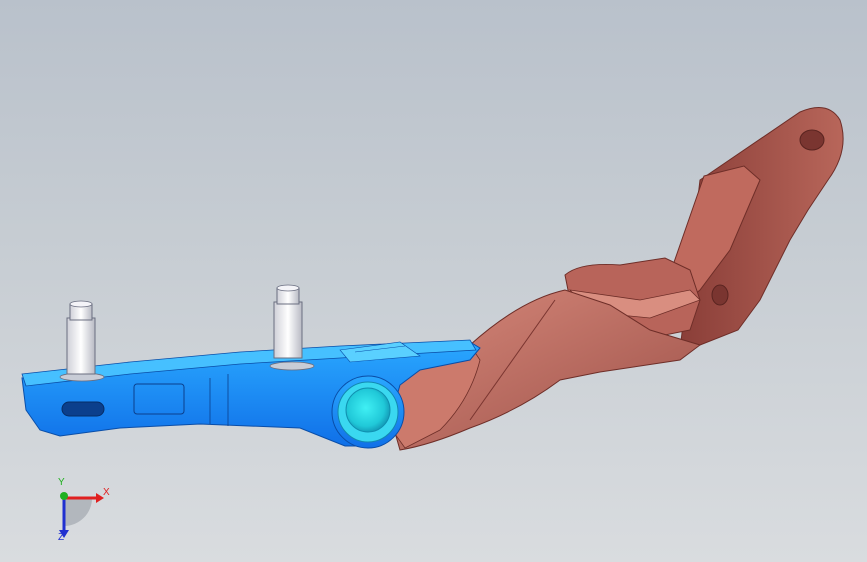  What do you see at coordinates (61, 537) in the screenshot?
I see `z-axis-label: Z` at bounding box center [61, 537].